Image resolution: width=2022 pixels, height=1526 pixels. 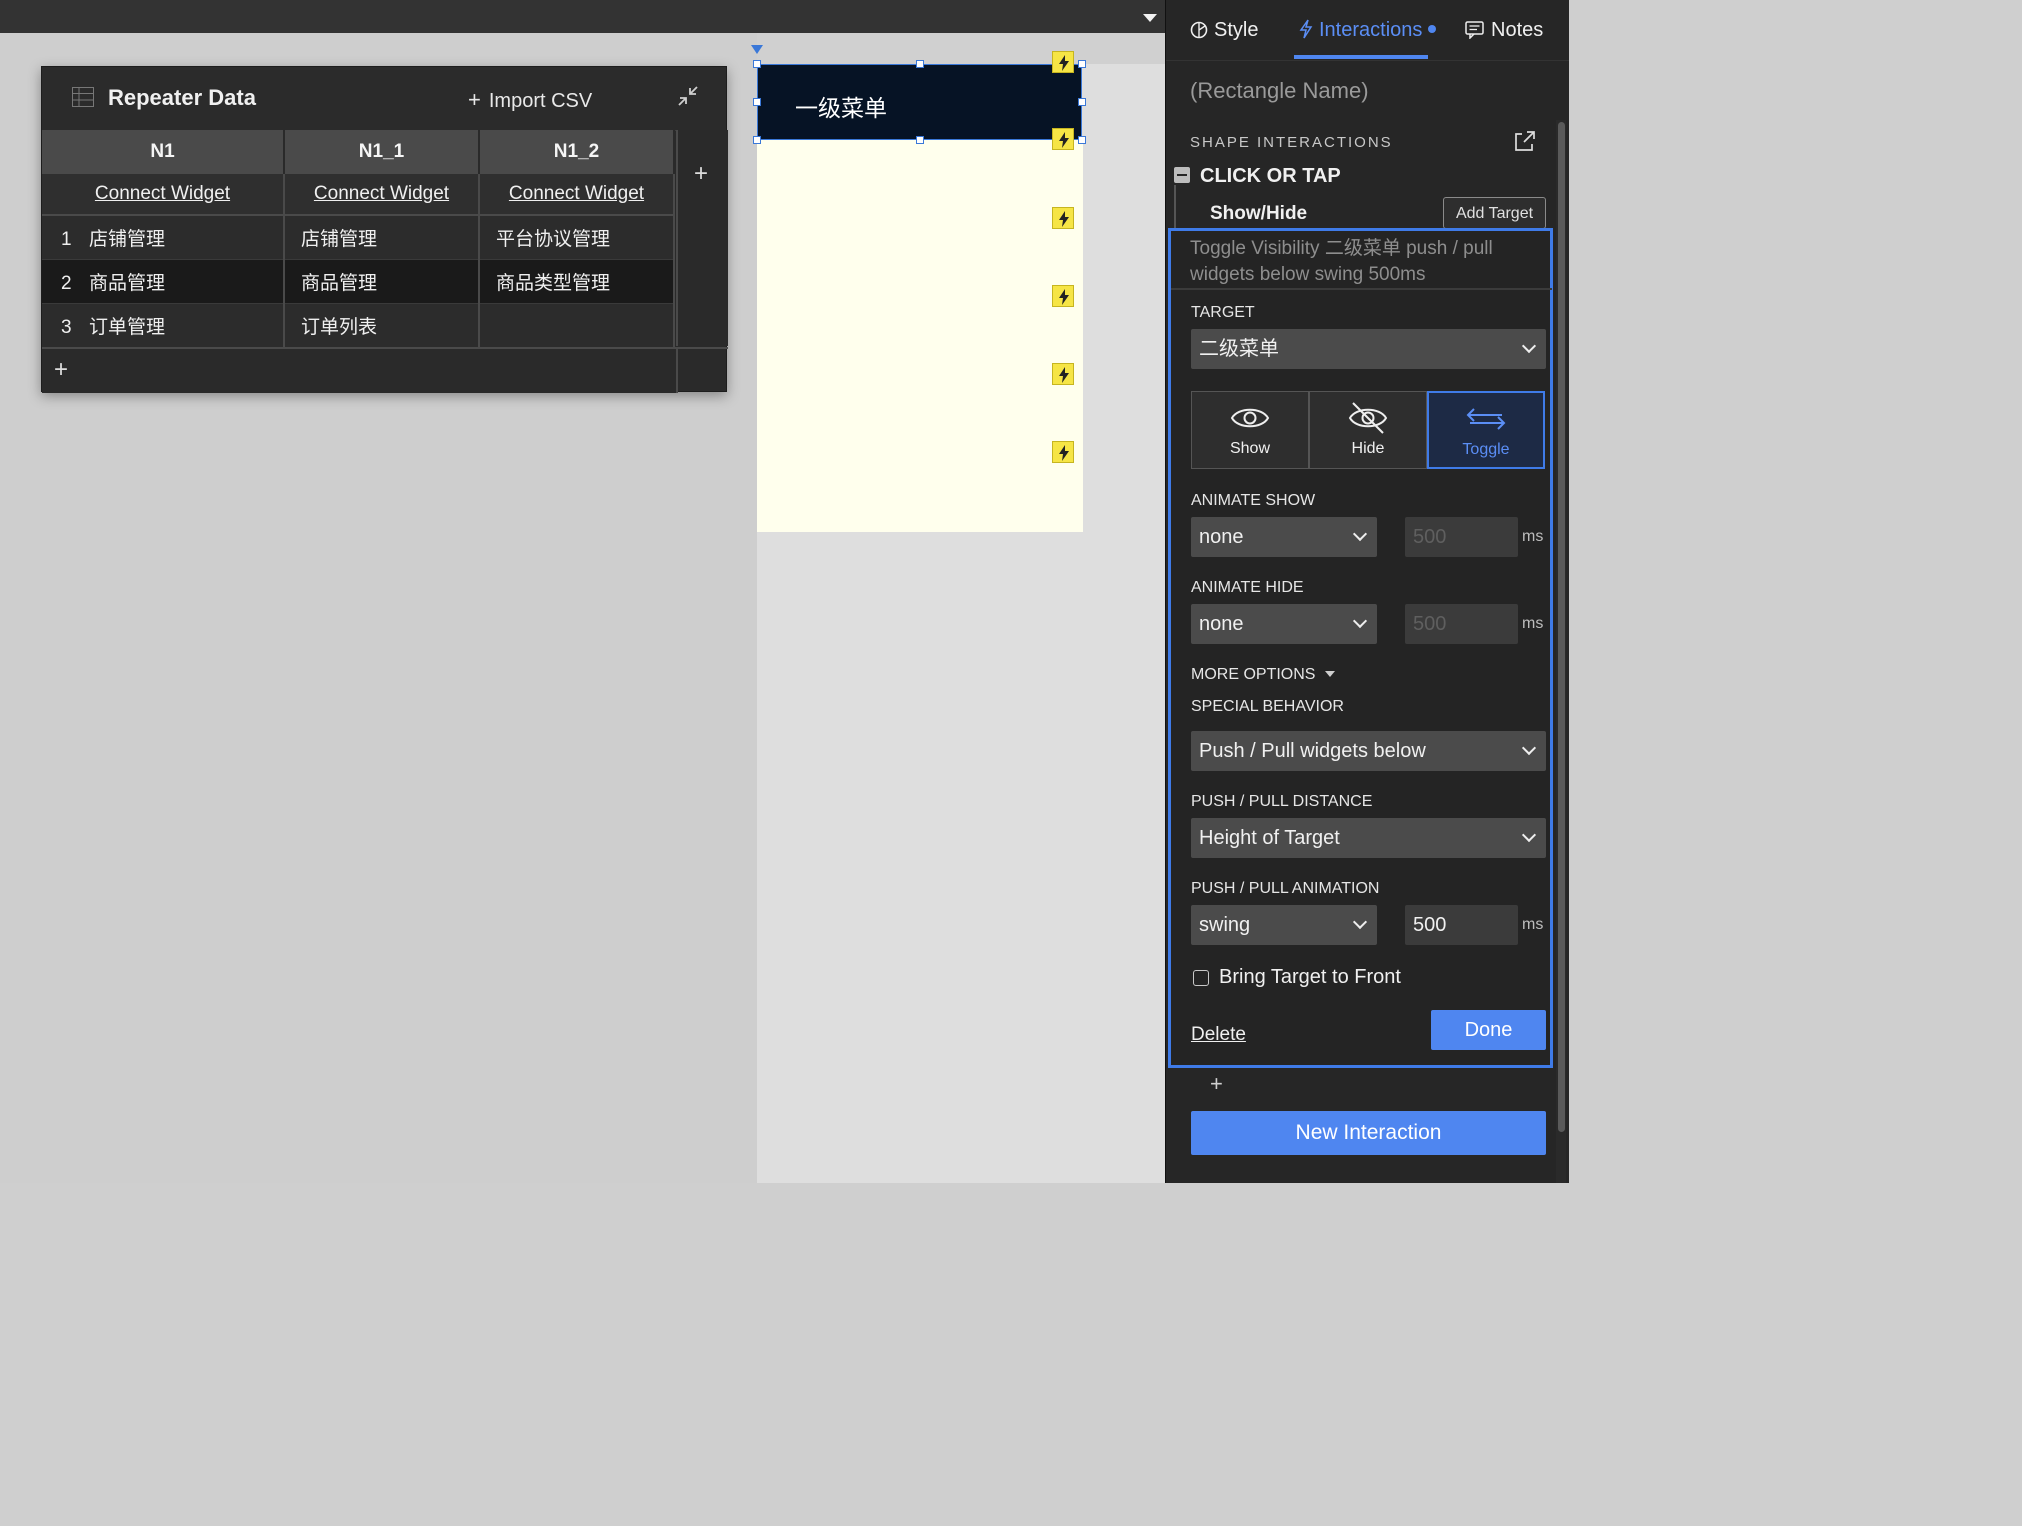 What do you see at coordinates (1258, 214) in the screenshot?
I see `action-label: Show/Hide` at bounding box center [1258, 214].